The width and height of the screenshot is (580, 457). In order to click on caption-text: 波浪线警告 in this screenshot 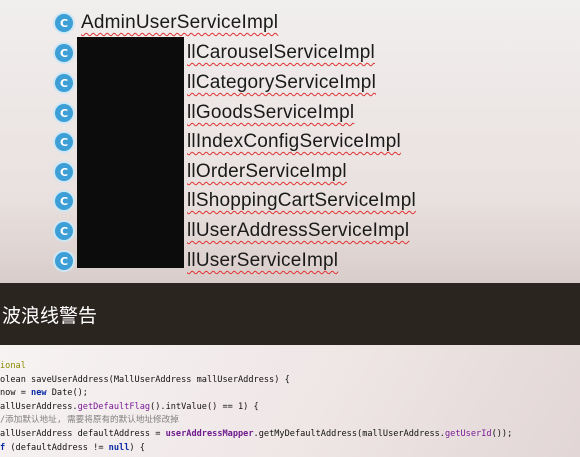, I will do `click(50, 315)`.